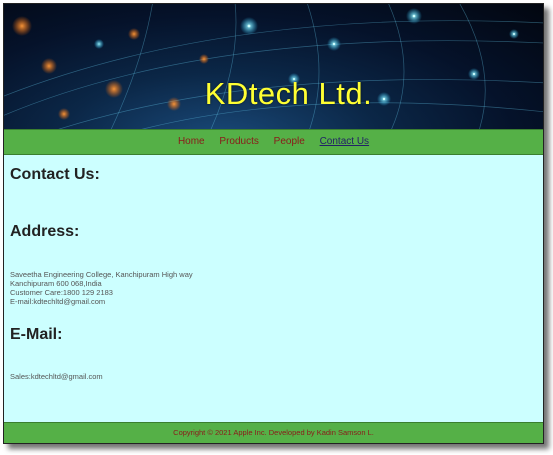  I want to click on nav-products-link: Products, so click(238, 141).